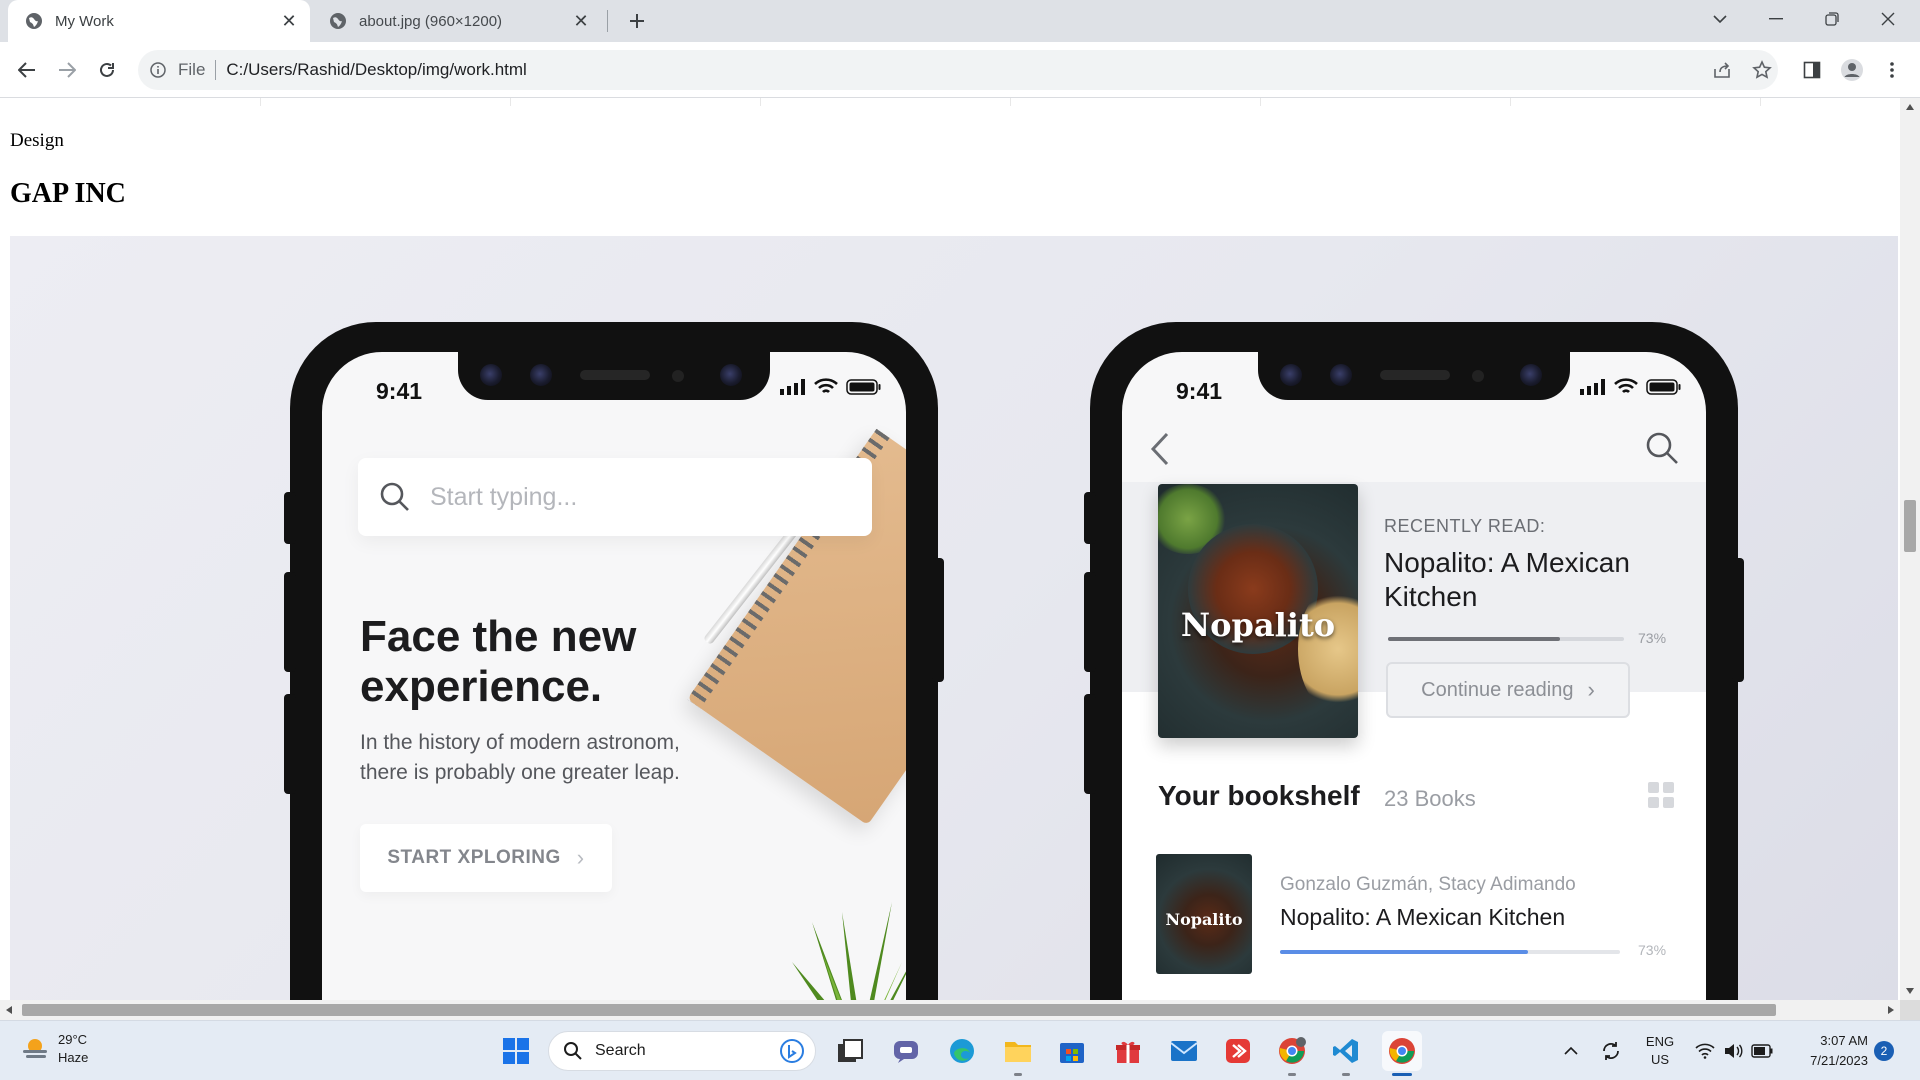  What do you see at coordinates (73, 1039) in the screenshot?
I see `weather-temp: 29°C` at bounding box center [73, 1039].